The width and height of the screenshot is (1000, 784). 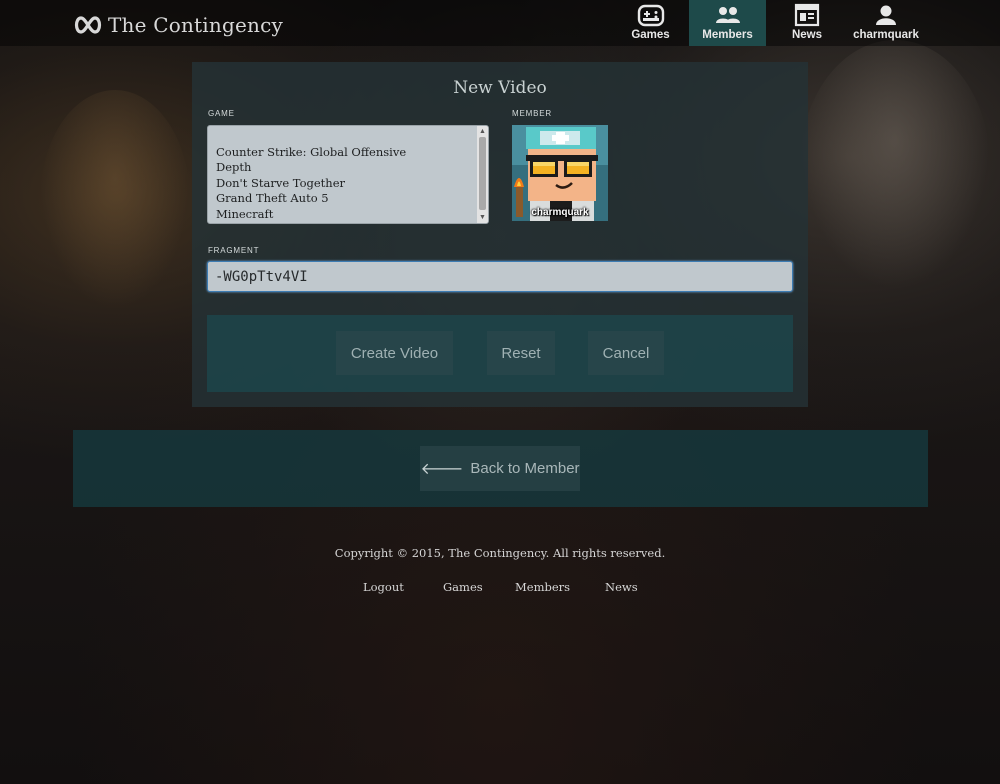 I want to click on nav-games-label: Games, so click(x=650, y=35).